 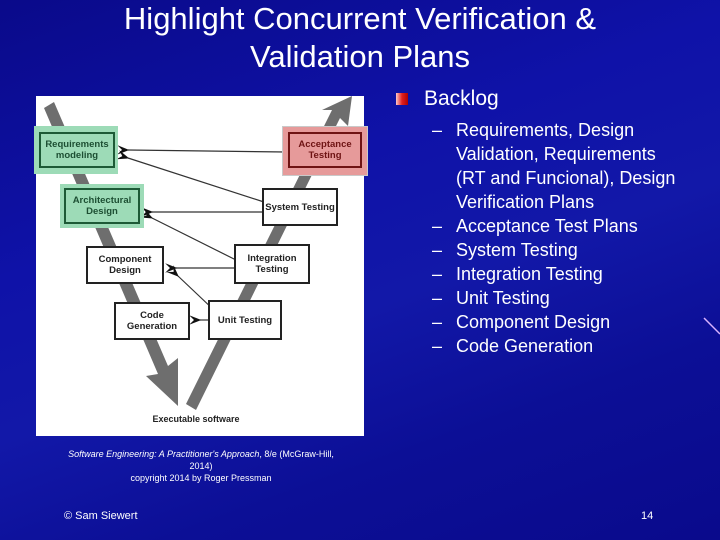 What do you see at coordinates (188, 234) in the screenshot?
I see `link-integration-to-architectural` at bounding box center [188, 234].